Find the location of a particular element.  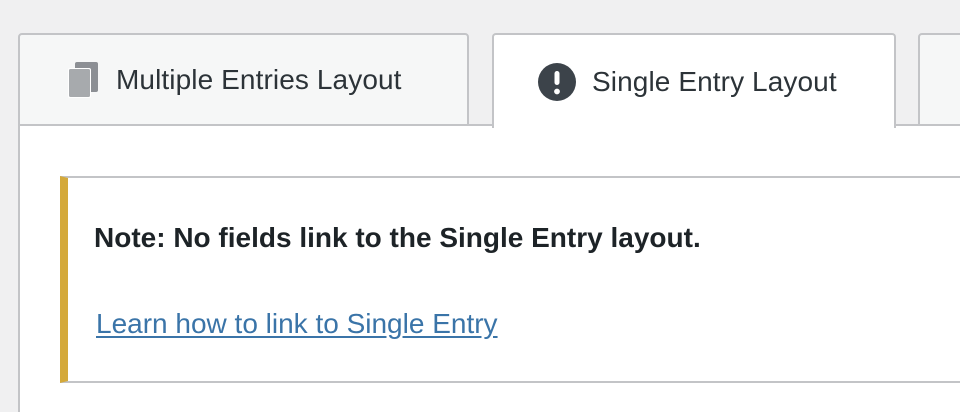

tab-multiple-entries-layout: Multiple Entries Layout is located at coordinates (243, 79).